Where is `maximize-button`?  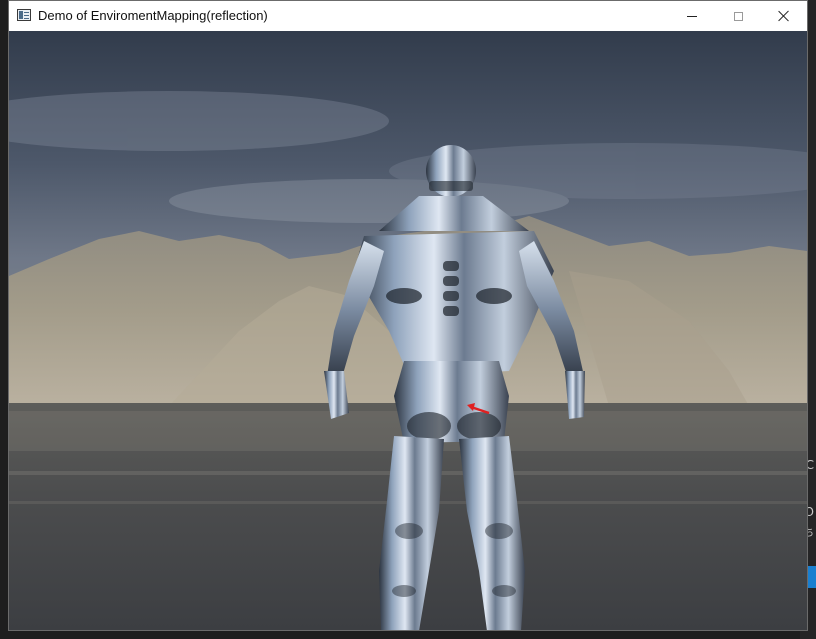 maximize-button is located at coordinates (738, 16).